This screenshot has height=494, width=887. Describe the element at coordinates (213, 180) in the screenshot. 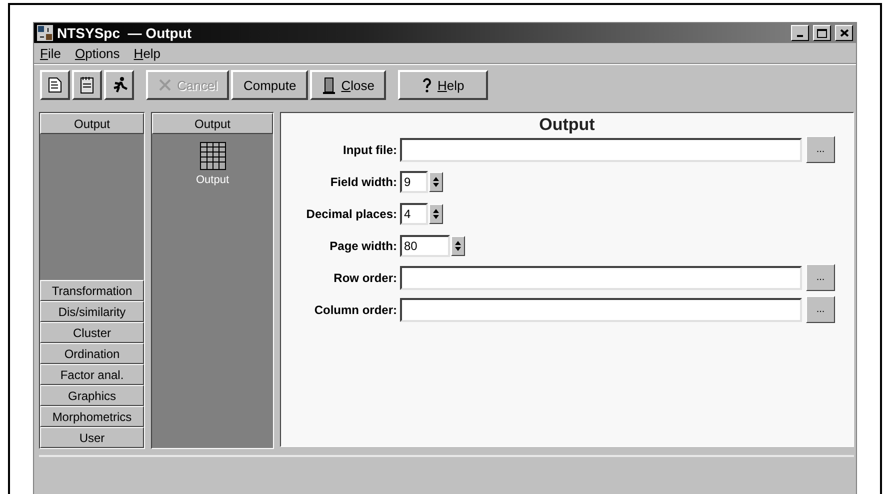

I see `module-label: Output` at that location.